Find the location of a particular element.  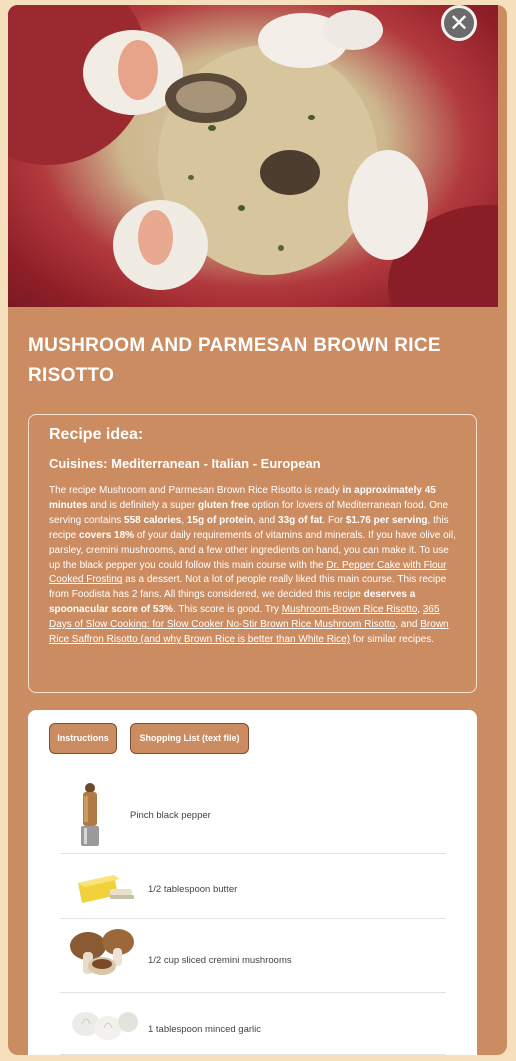

ingredient-item: 1/2 cup sliced cremini mushrooms is located at coordinates (253, 955).